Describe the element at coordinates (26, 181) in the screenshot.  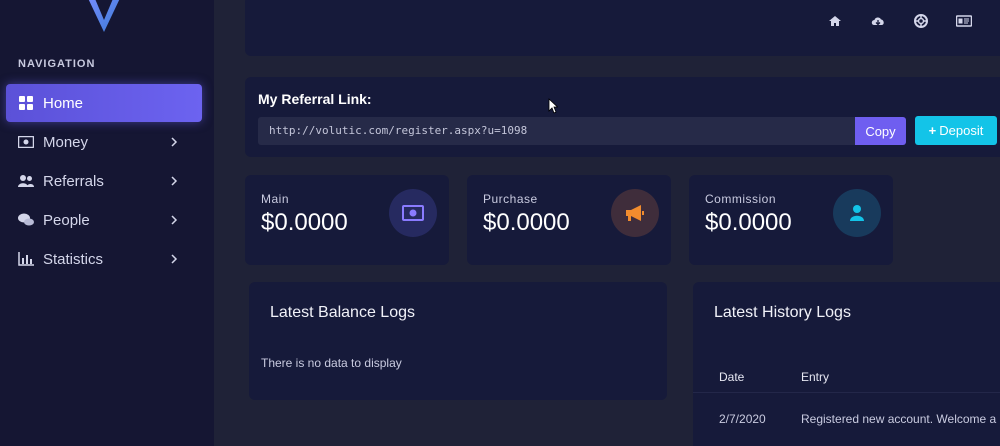
I see `users-icon` at that location.